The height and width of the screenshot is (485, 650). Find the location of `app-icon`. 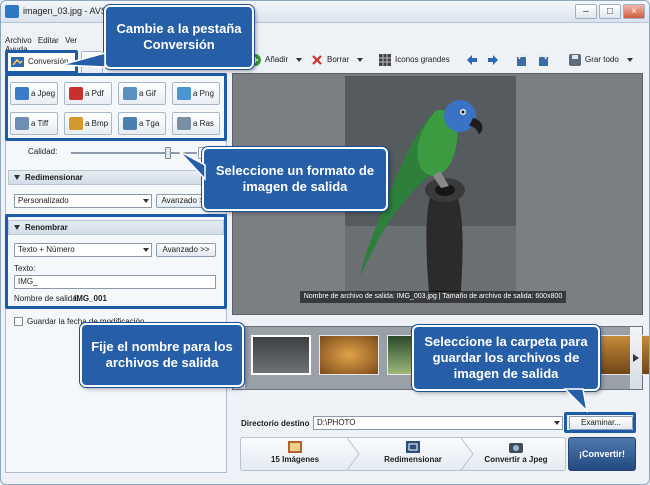

app-icon is located at coordinates (12, 11).